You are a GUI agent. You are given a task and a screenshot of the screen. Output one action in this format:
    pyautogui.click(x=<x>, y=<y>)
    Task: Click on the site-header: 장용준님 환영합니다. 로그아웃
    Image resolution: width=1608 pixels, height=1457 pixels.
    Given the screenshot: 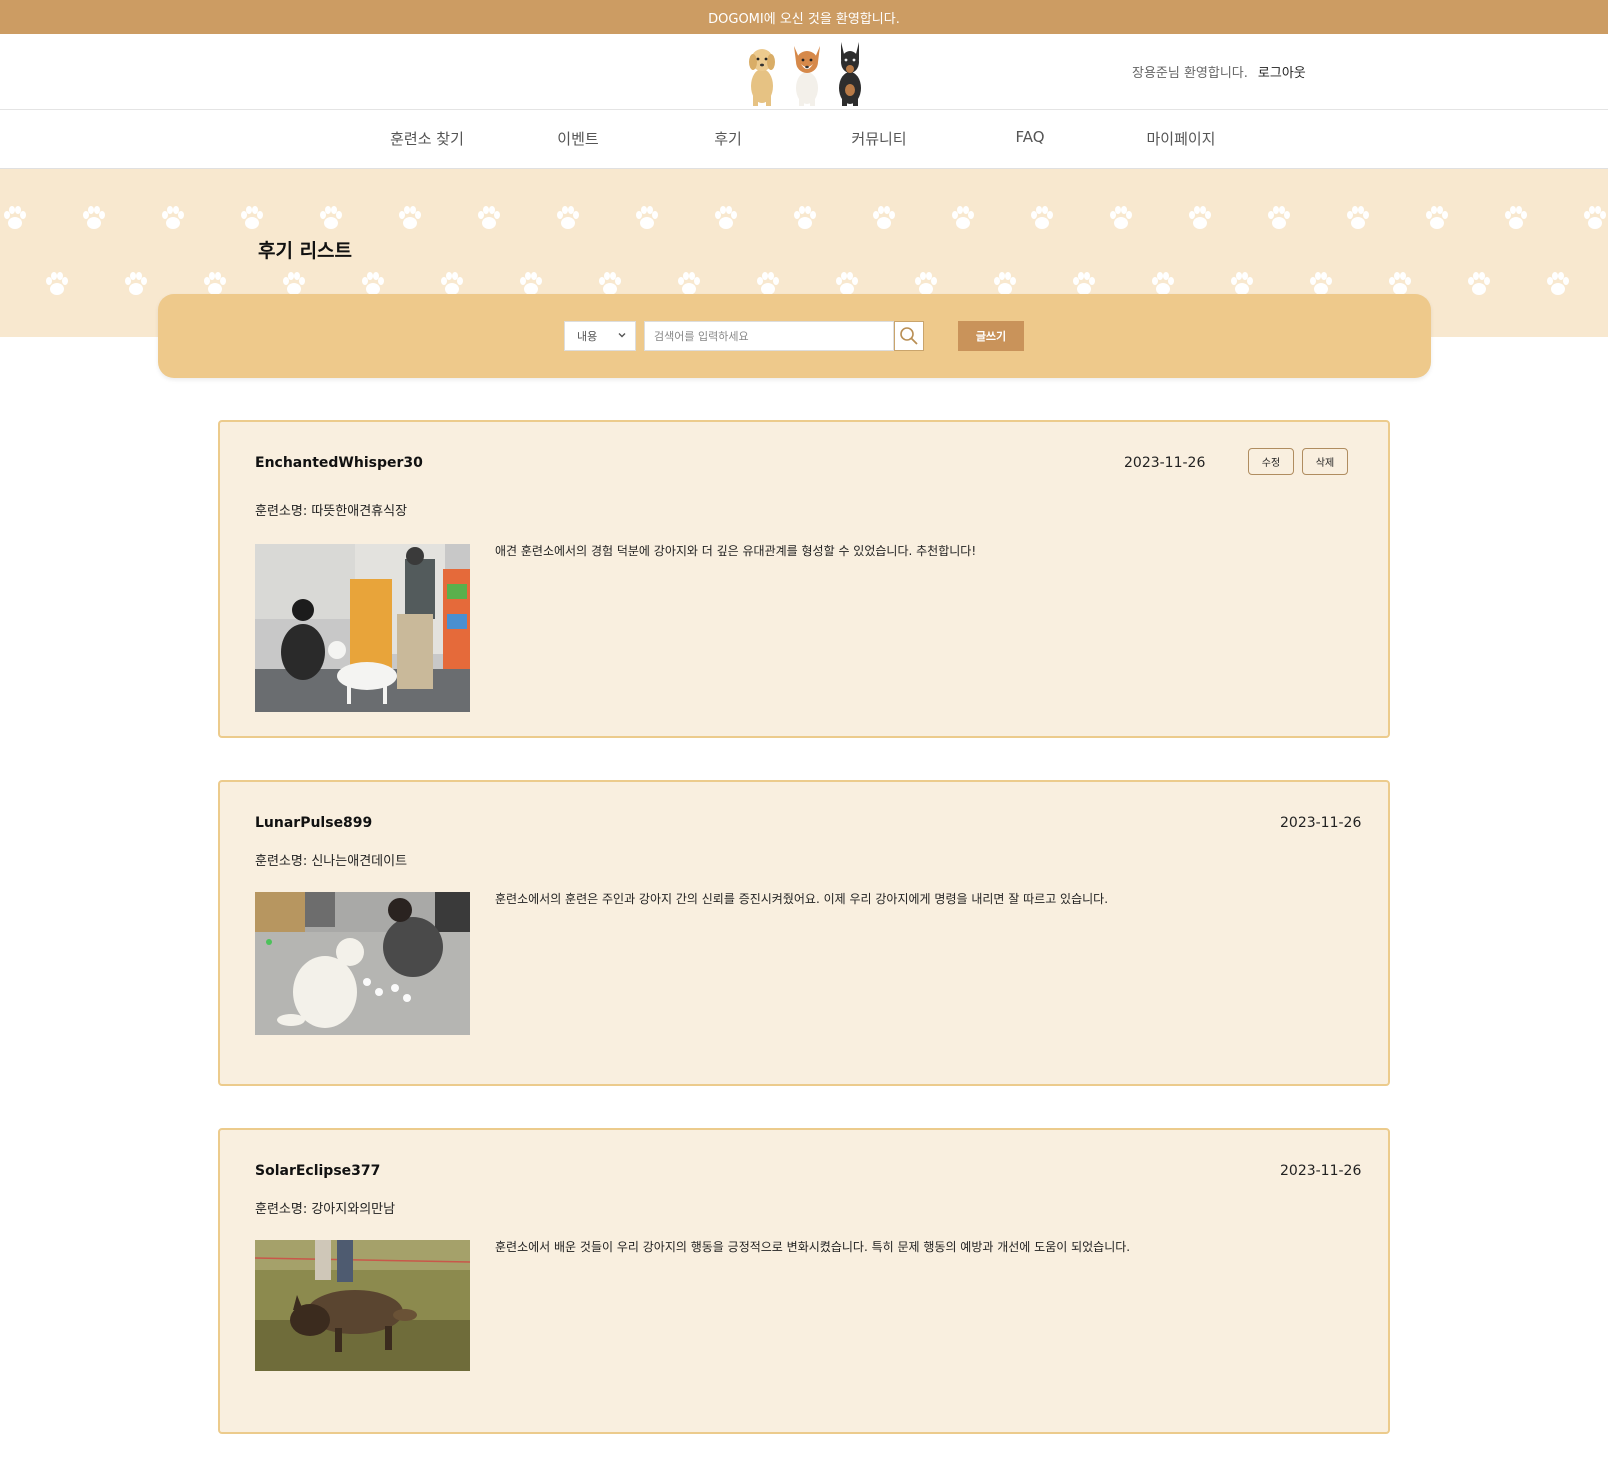 What is the action you would take?
    pyautogui.click(x=804, y=72)
    